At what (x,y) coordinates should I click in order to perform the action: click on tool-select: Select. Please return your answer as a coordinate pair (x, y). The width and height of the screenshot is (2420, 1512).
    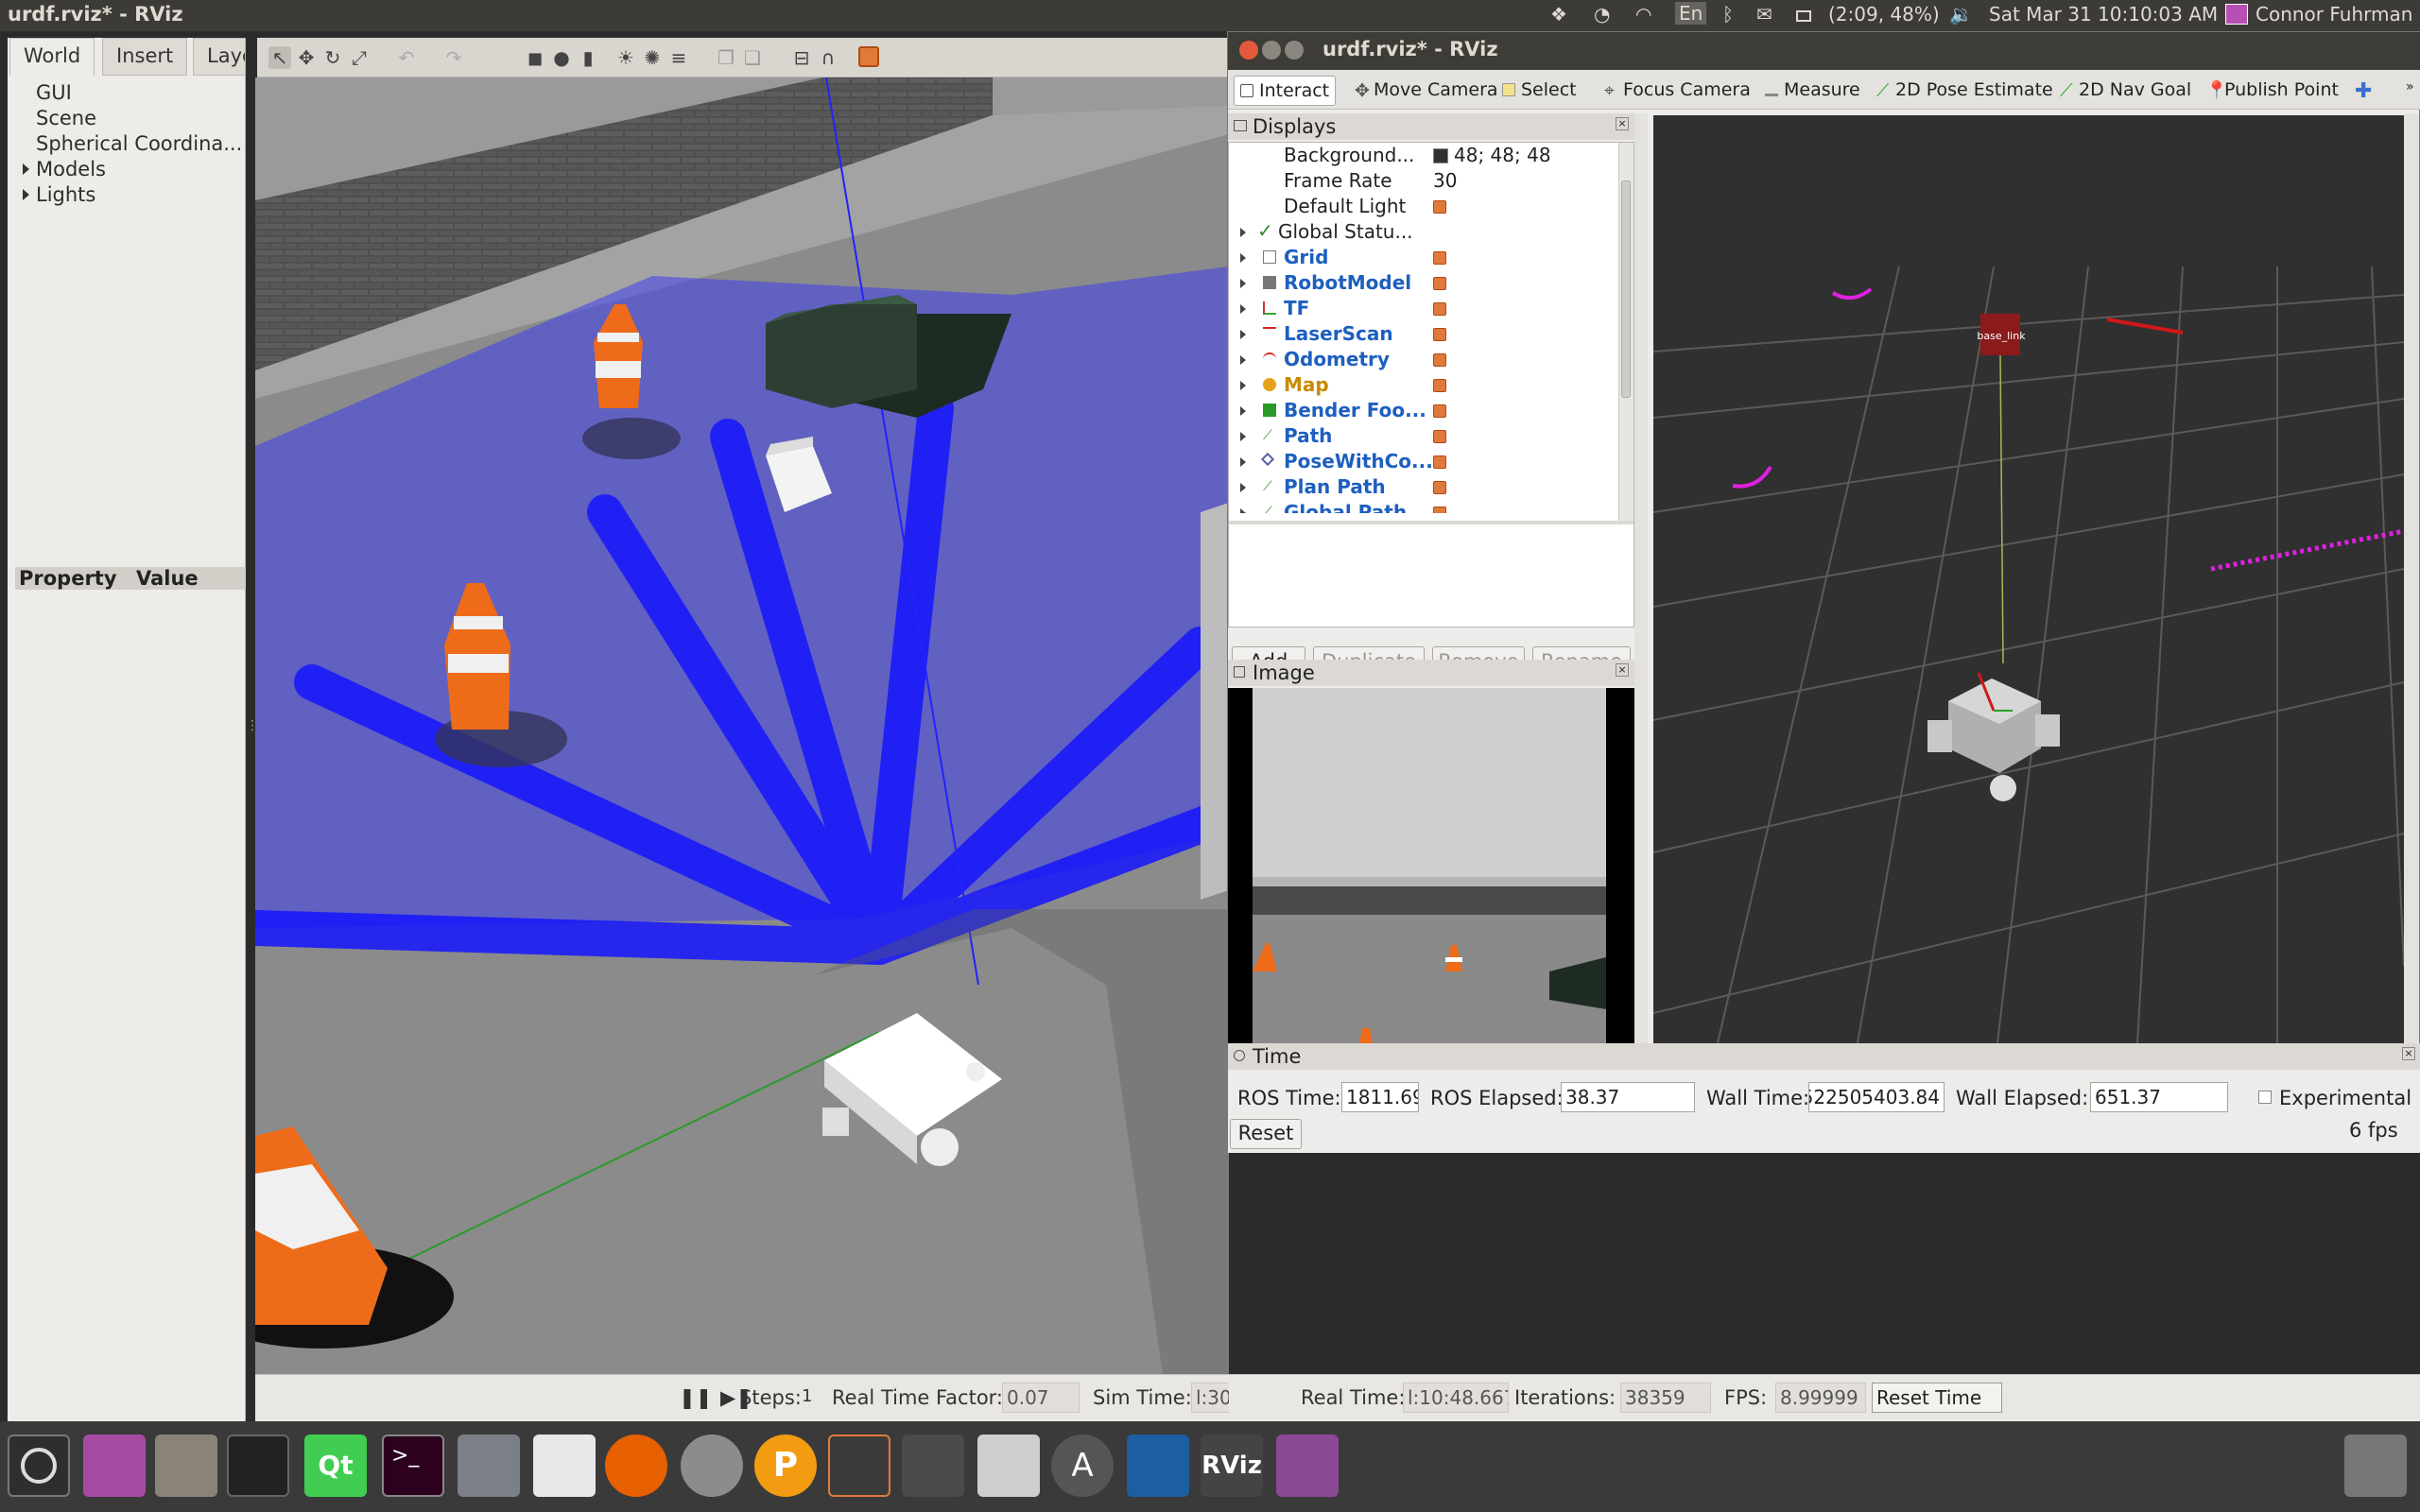
    Looking at the image, I should click on (1539, 91).